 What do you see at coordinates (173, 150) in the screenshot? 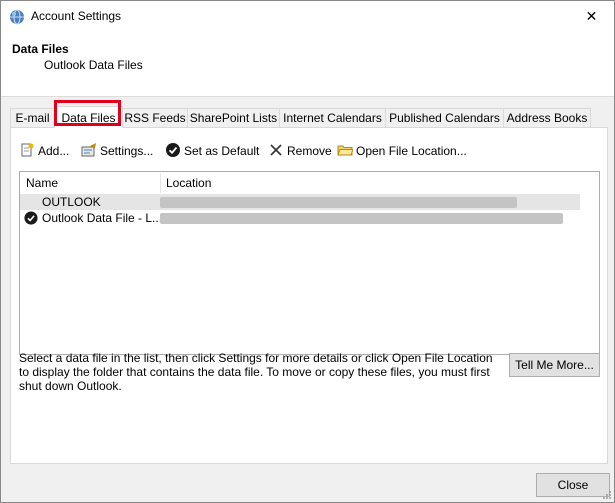
I see `check-circle-icon` at bounding box center [173, 150].